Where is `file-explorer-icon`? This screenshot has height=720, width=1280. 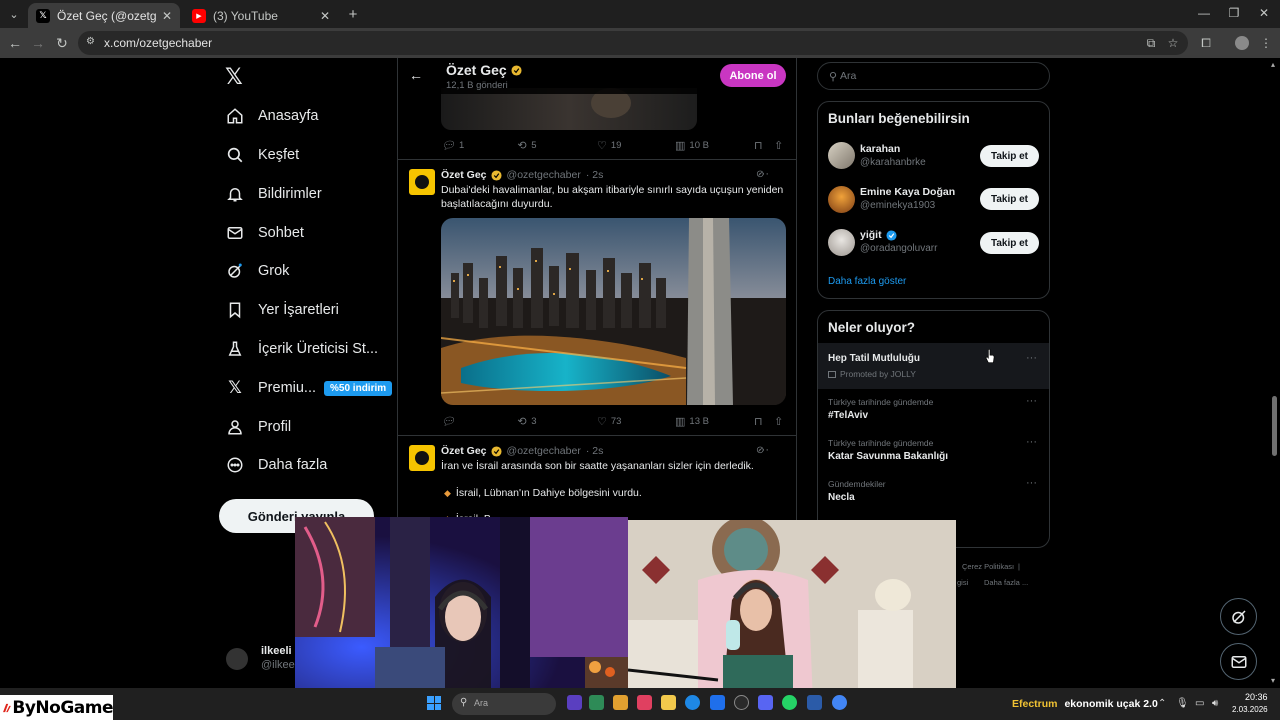 file-explorer-icon is located at coordinates (620, 702).